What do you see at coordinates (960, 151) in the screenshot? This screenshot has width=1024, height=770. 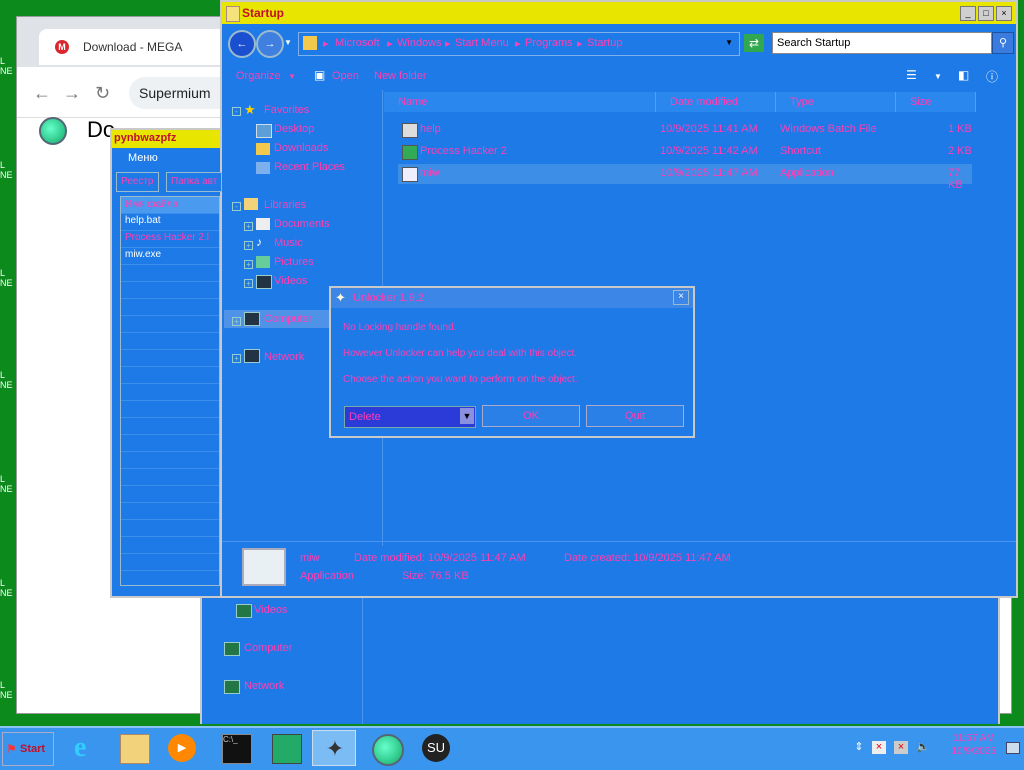 I see `file-size: 2 KB` at bounding box center [960, 151].